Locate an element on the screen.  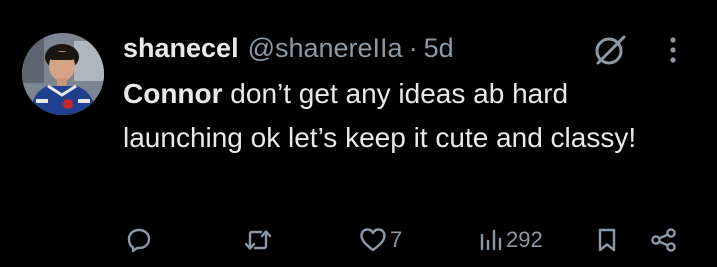
avatar is located at coordinates (63, 74).